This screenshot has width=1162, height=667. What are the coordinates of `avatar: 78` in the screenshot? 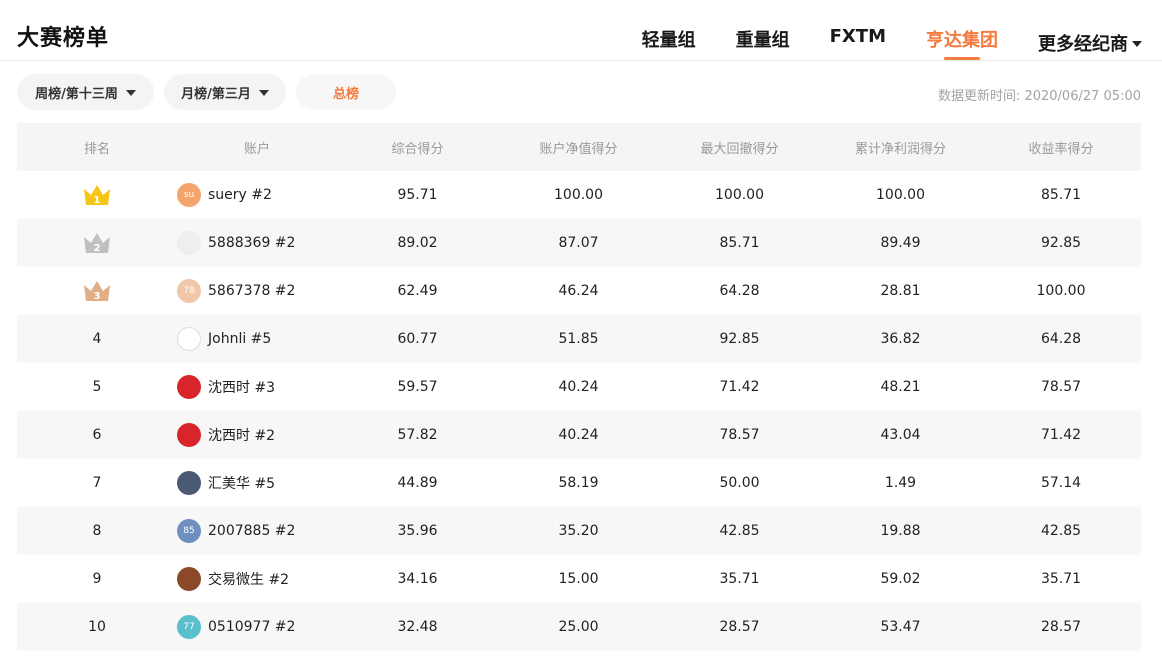 It's located at (189, 291).